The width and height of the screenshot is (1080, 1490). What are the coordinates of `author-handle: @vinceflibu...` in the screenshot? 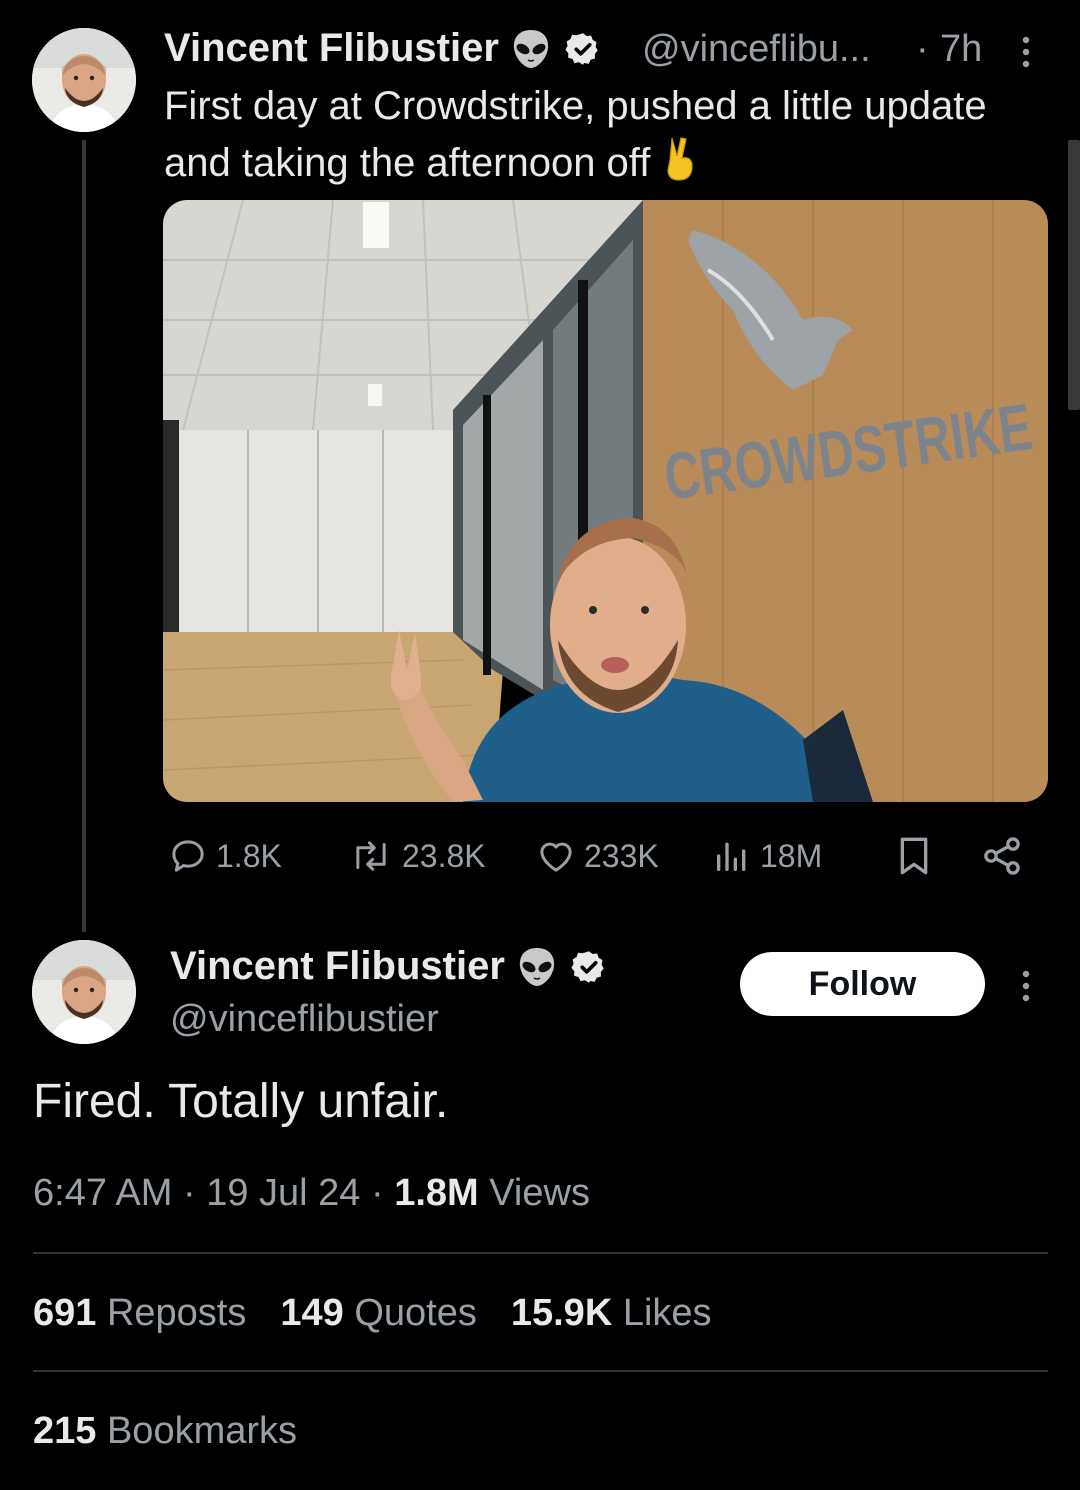 It's located at (756, 49).